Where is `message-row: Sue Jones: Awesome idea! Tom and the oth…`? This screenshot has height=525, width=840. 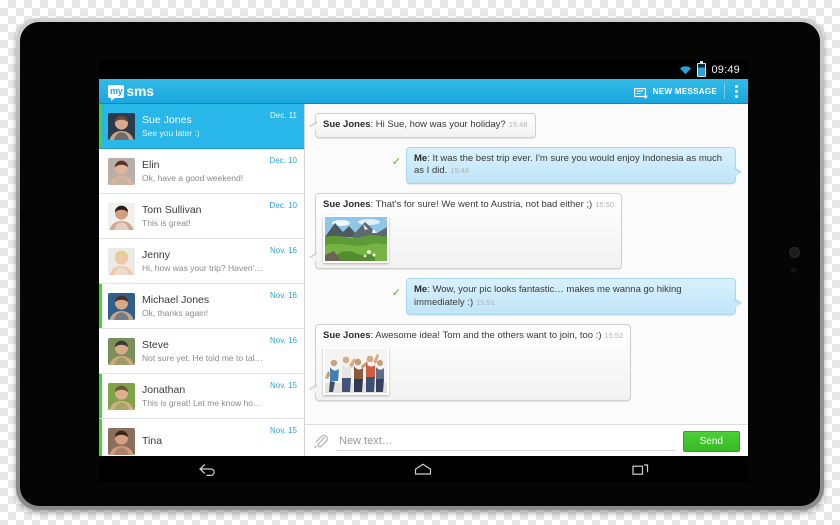 message-row: Sue Jones: Awesome idea! Tom and the oth… is located at coordinates (522, 362).